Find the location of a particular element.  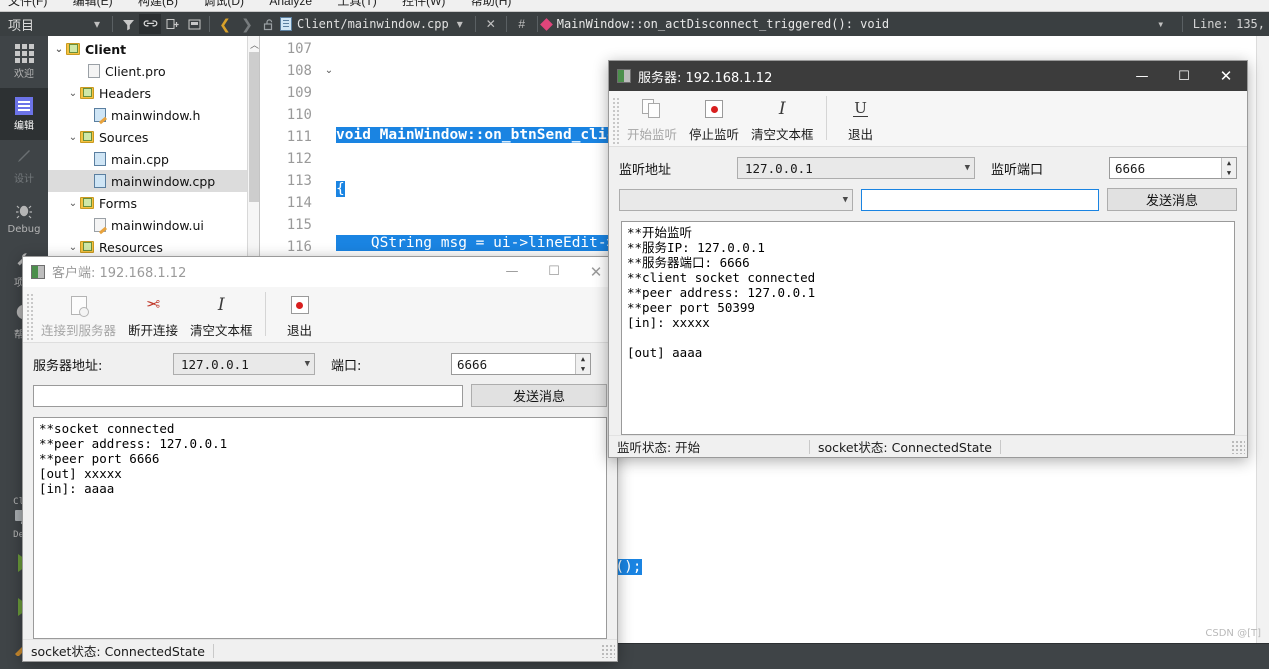

split-editor-icon is located at coordinates (172, 24).